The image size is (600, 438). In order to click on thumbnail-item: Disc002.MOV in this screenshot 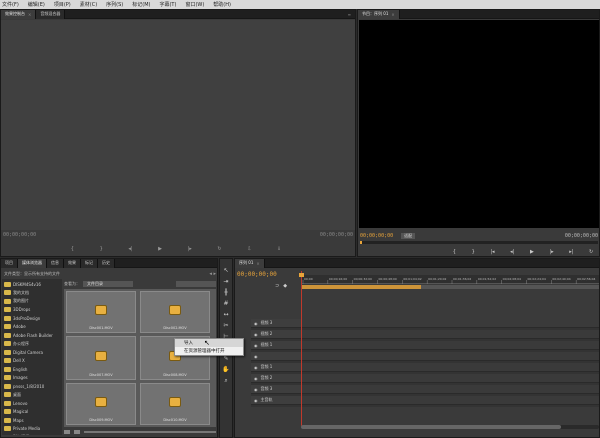, I will do `click(175, 312)`.